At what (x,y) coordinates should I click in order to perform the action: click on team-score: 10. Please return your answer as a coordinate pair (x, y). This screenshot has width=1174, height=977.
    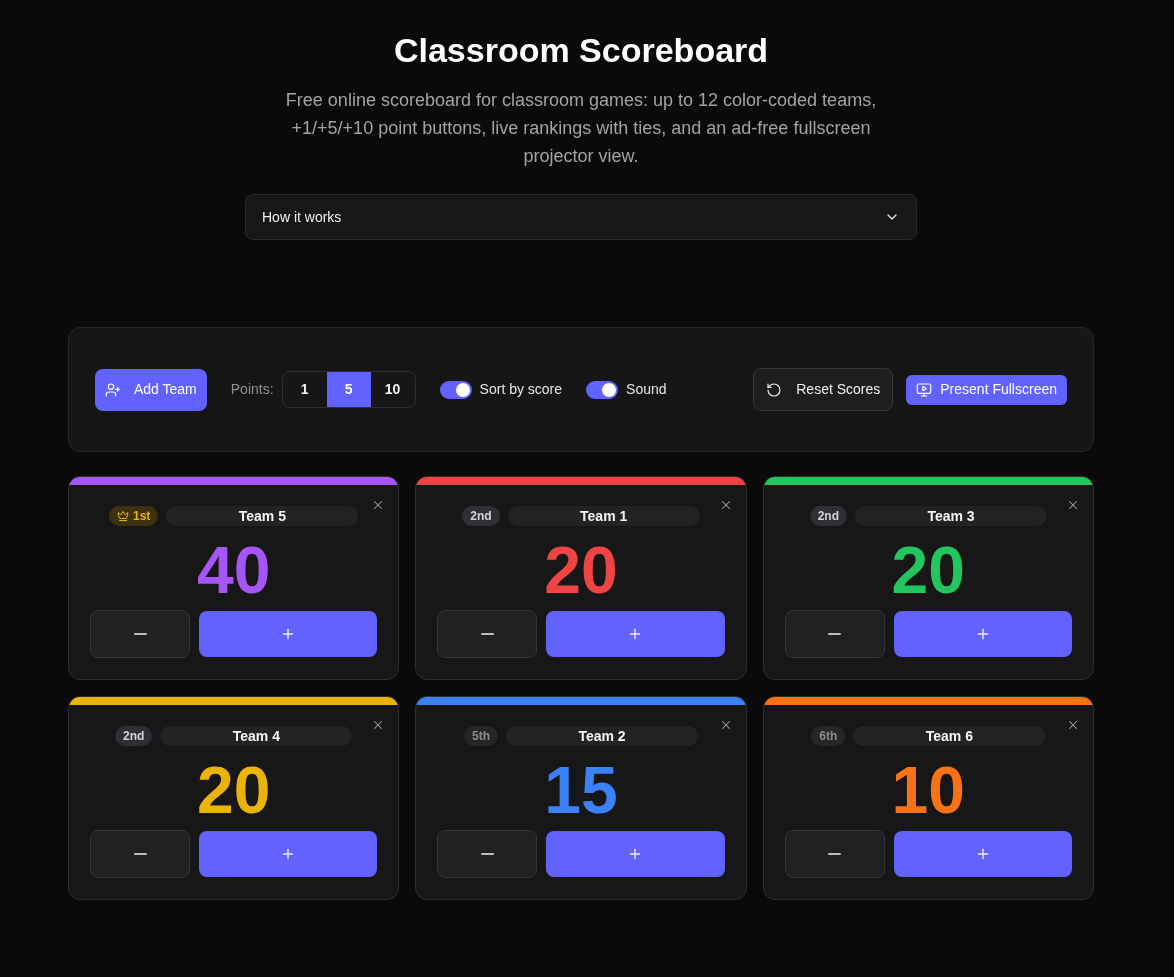
    Looking at the image, I should click on (928, 790).